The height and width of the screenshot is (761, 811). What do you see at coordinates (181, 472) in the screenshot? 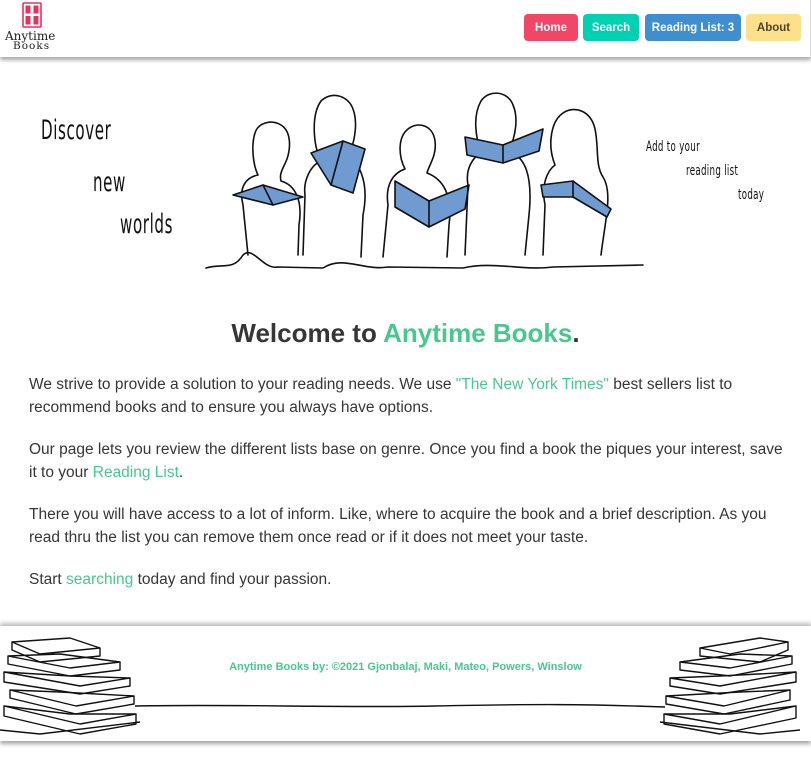
I see `genre-text-2: .` at bounding box center [181, 472].